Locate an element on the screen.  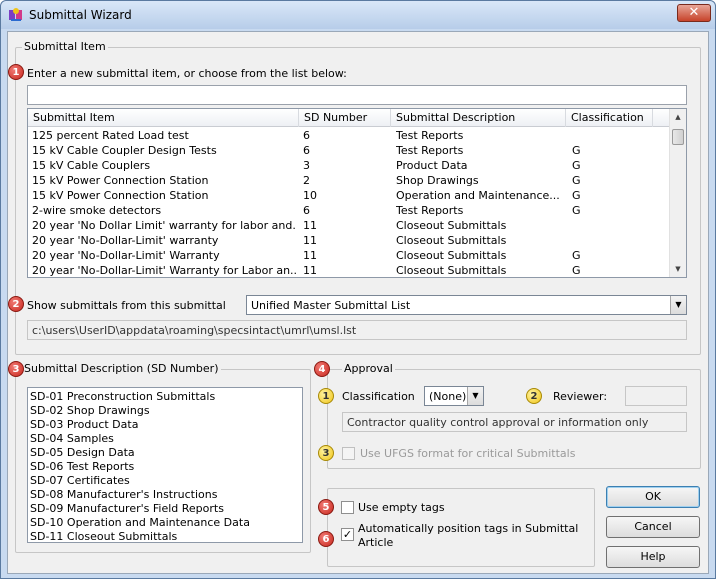
reviewer-field is located at coordinates (656, 396).